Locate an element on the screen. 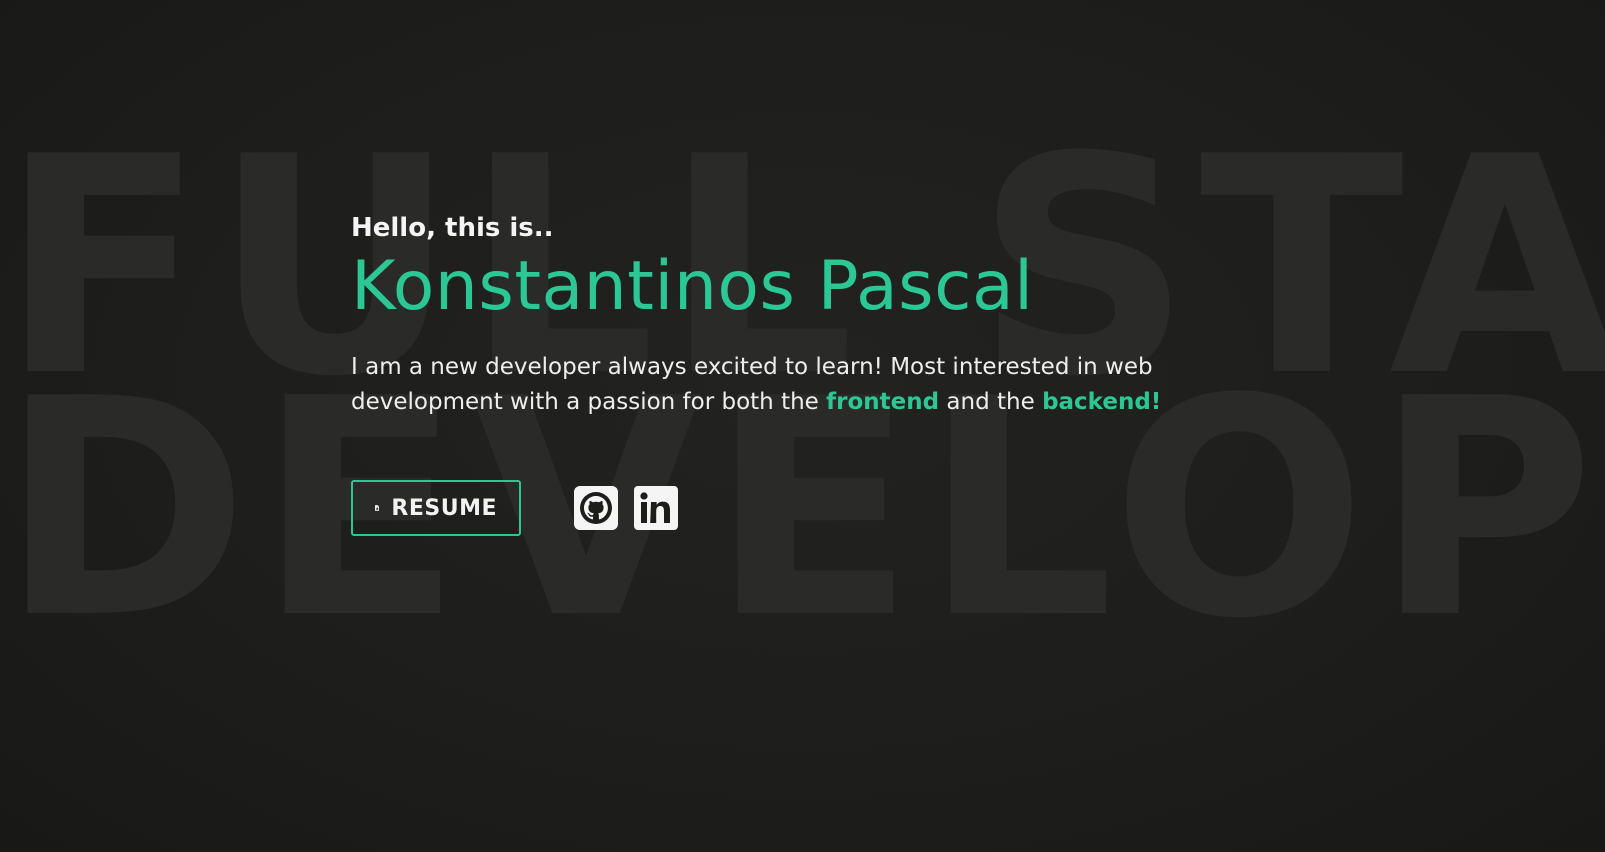 The image size is (1605, 852). intro-text-part2: and the is located at coordinates (991, 402).